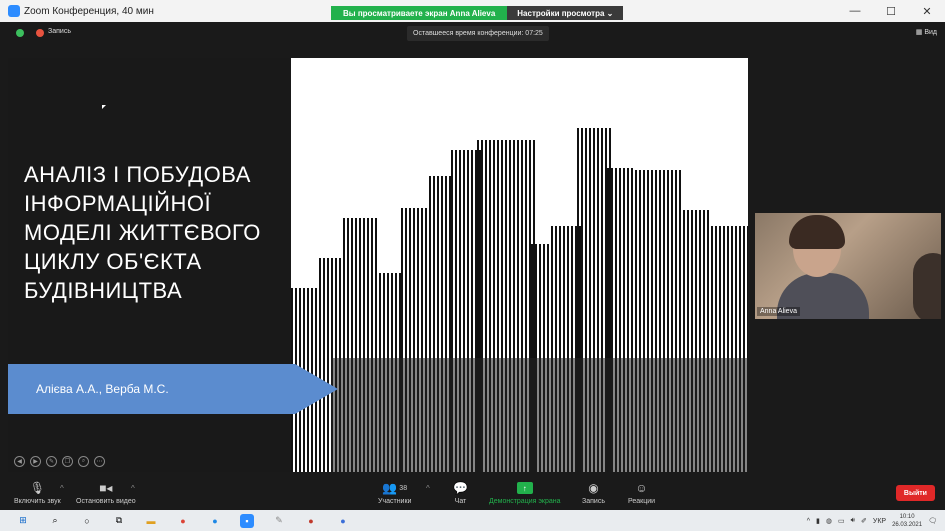 The image size is (945, 531). Describe the element at coordinates (853, 521) in the screenshot. I see `volume-icon: 🔊︎` at that location.